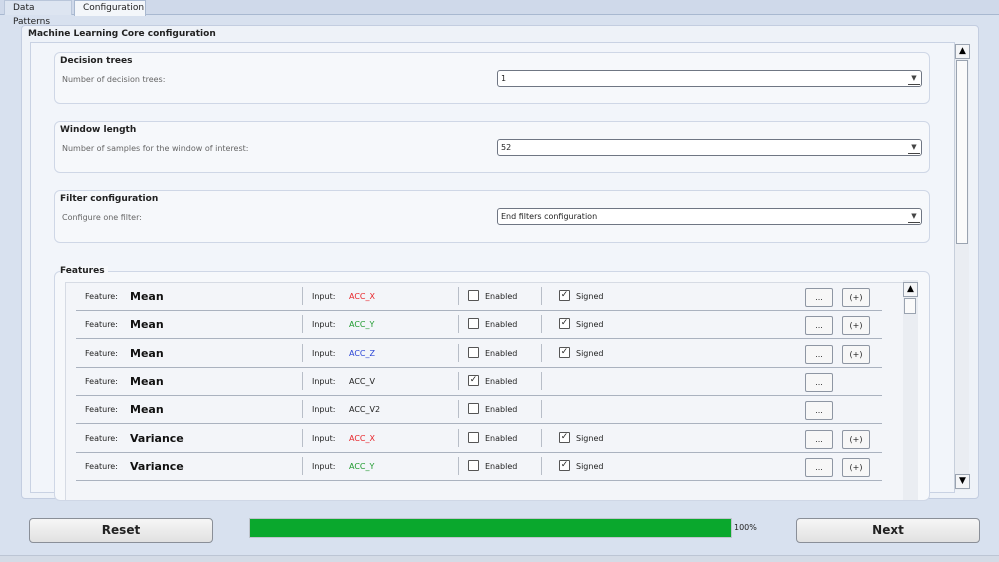 Image resolution: width=999 pixels, height=562 pixels. What do you see at coordinates (96, 61) in the screenshot?
I see `decision-trees-title: Decision trees` at bounding box center [96, 61].